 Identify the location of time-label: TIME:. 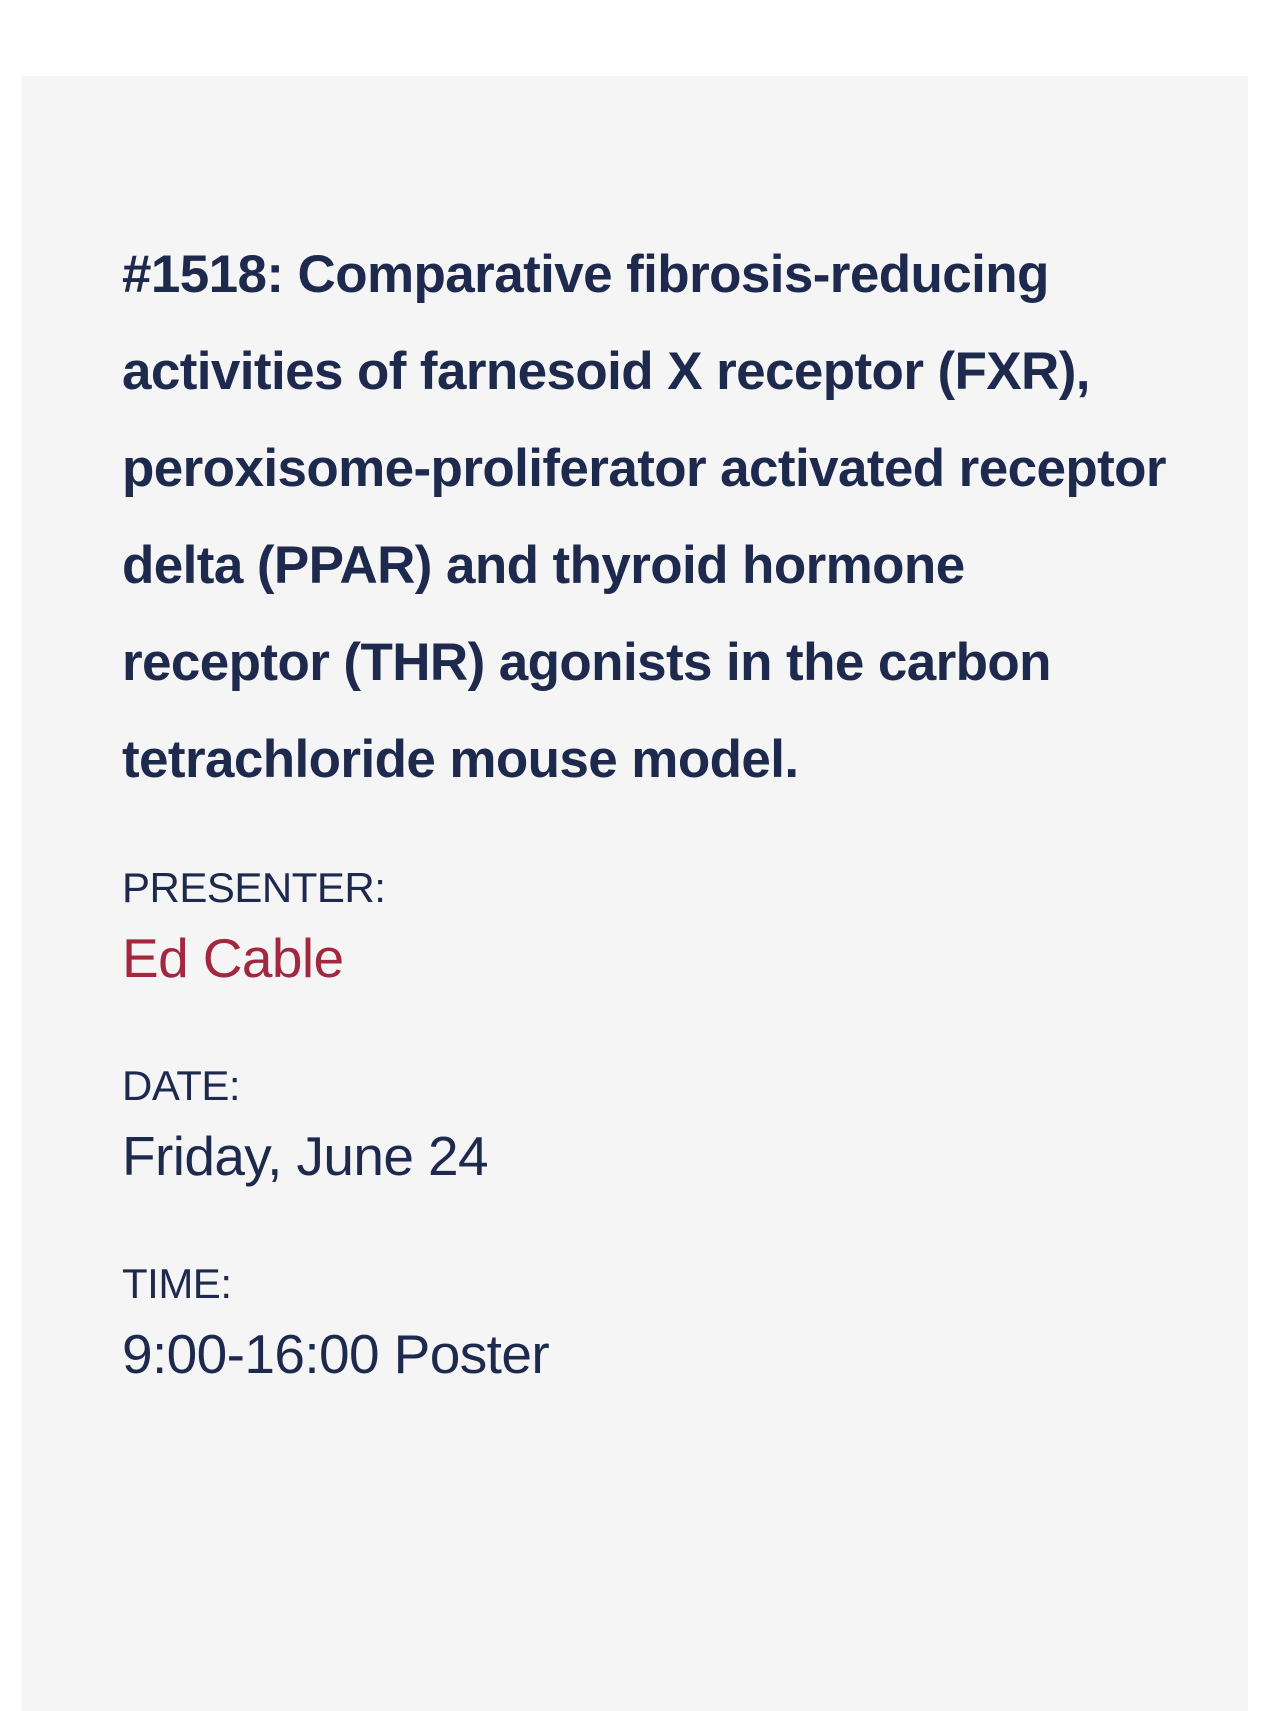
(177, 1283).